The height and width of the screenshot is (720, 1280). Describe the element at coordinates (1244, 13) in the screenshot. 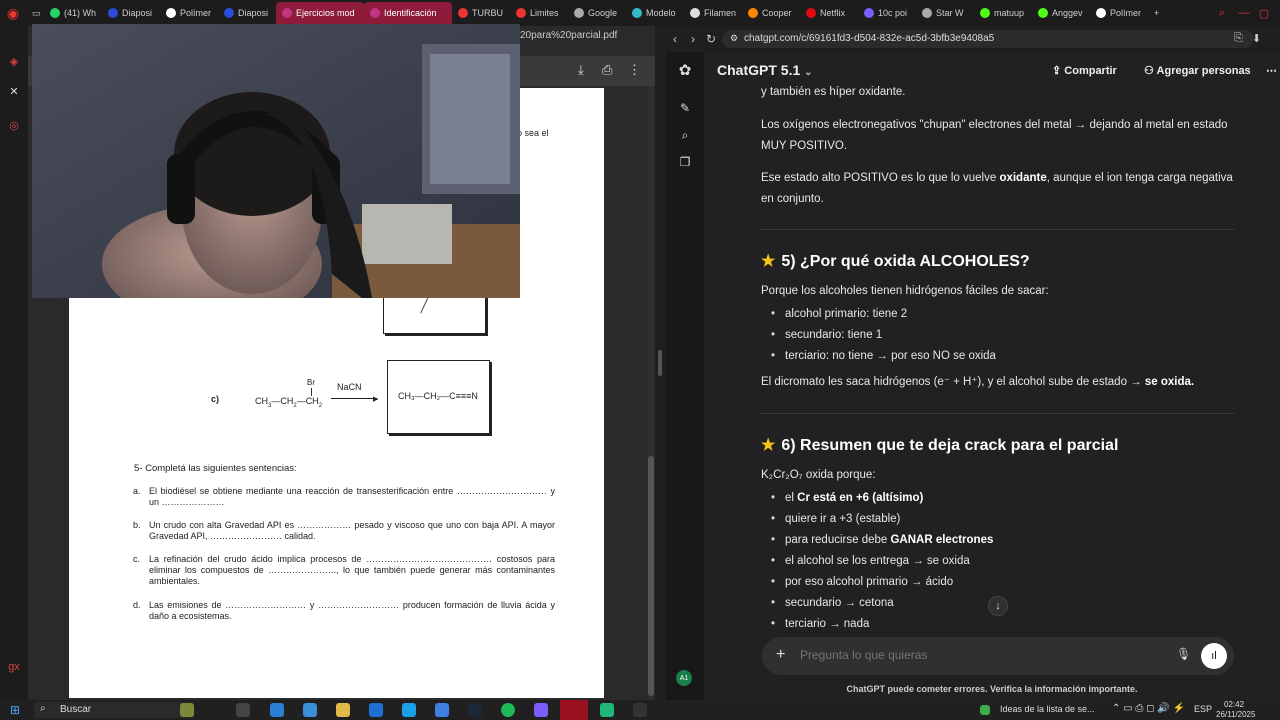

I see `minimize-icon: —` at that location.